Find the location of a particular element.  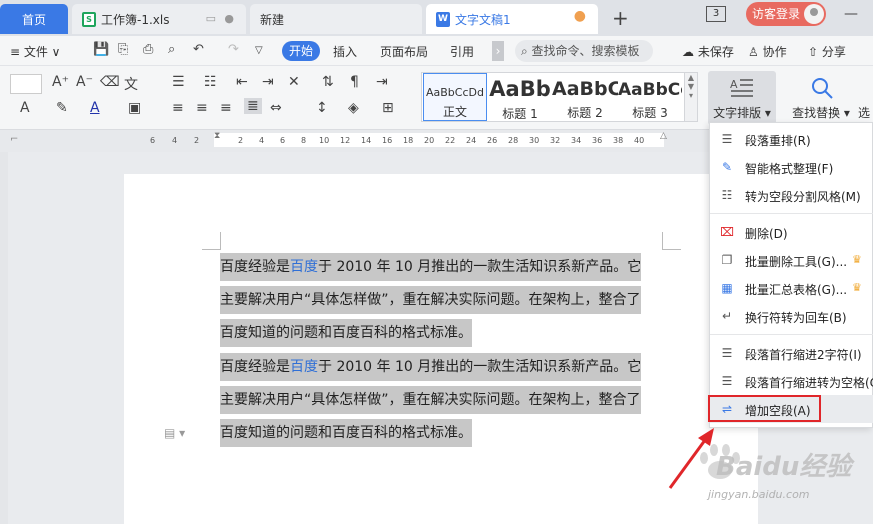

paragraph-handle-icon: ▤ ▾ is located at coordinates (174, 433).